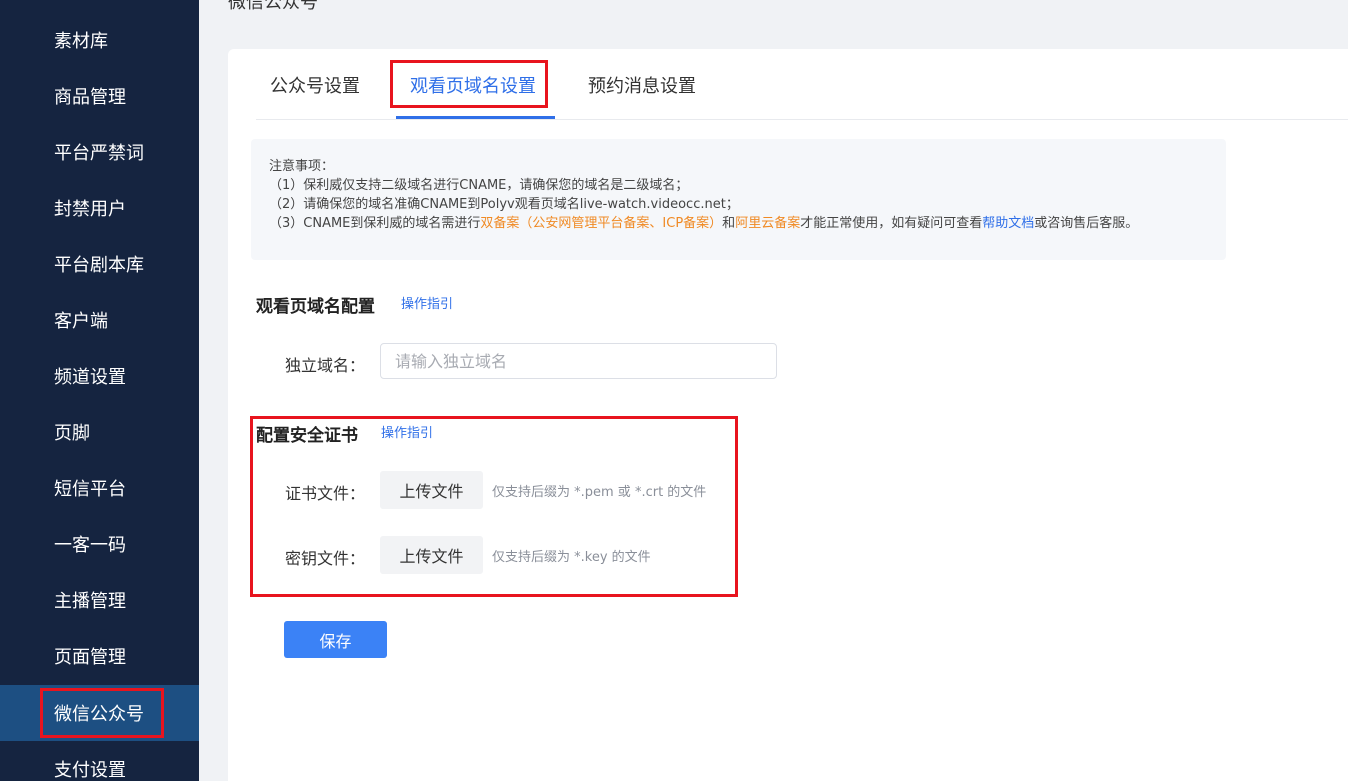 The image size is (1348, 781). What do you see at coordinates (335, 639) in the screenshot?
I see `save-button: 保存` at bounding box center [335, 639].